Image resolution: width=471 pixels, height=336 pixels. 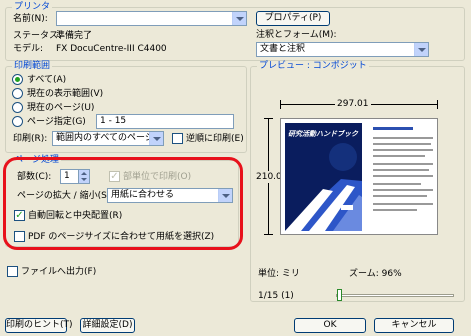 What do you see at coordinates (437, 104) in the screenshot?
I see `width-tick-right` at bounding box center [437, 104].